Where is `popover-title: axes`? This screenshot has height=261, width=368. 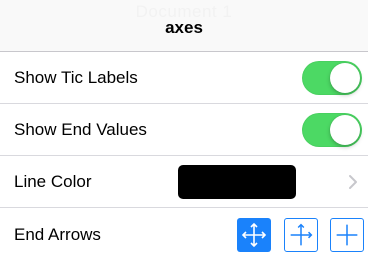
popover-title: axes is located at coordinates (184, 27).